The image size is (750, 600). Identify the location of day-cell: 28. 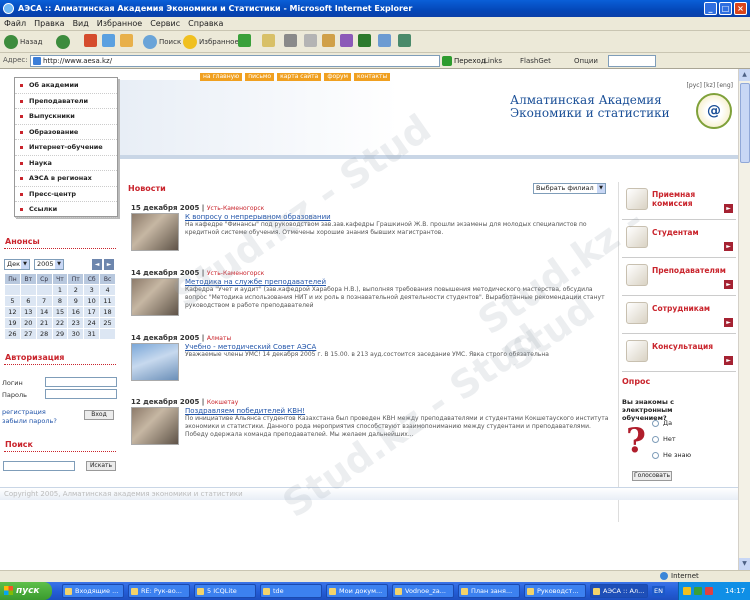
(44, 334).